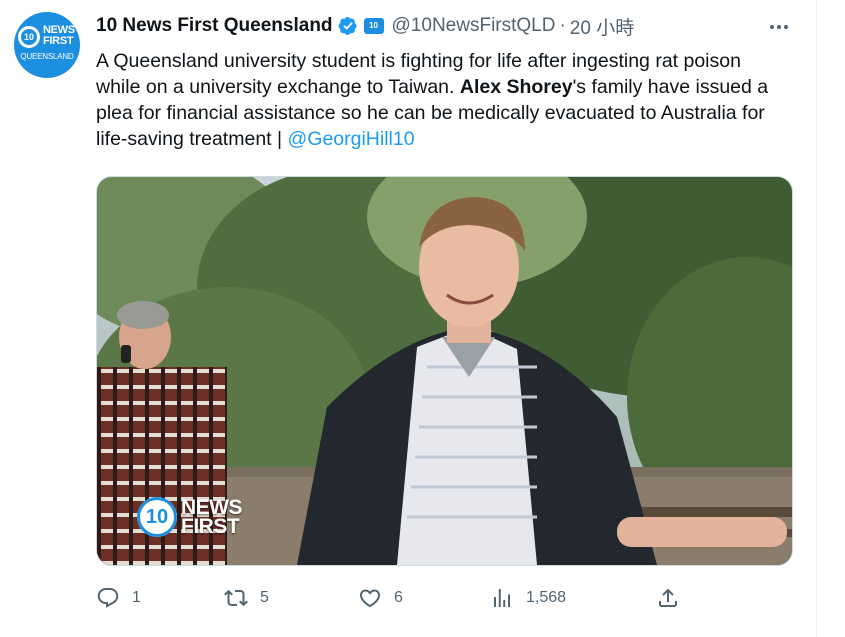 This screenshot has height=637, width=845. I want to click on news-watermark: 10 NEWS FIRST, so click(190, 517).